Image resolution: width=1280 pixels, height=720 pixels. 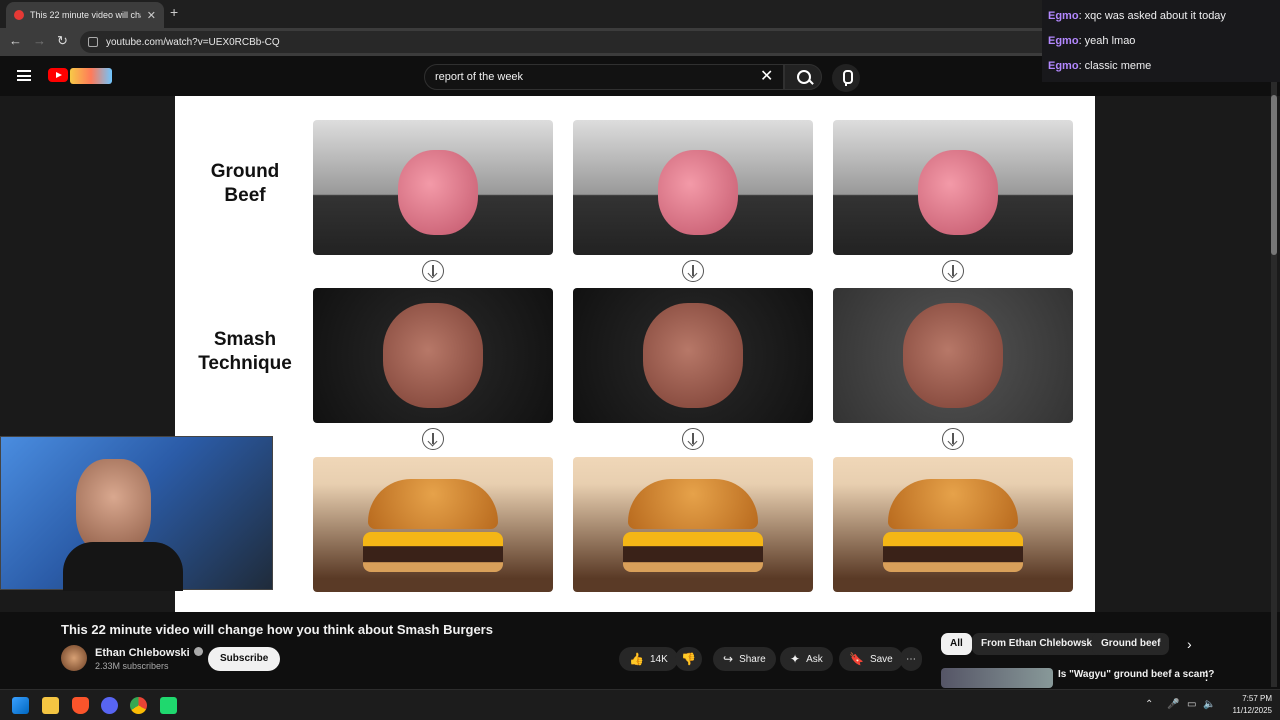 What do you see at coordinates (138, 705) in the screenshot?
I see `chrome-icon` at bounding box center [138, 705].